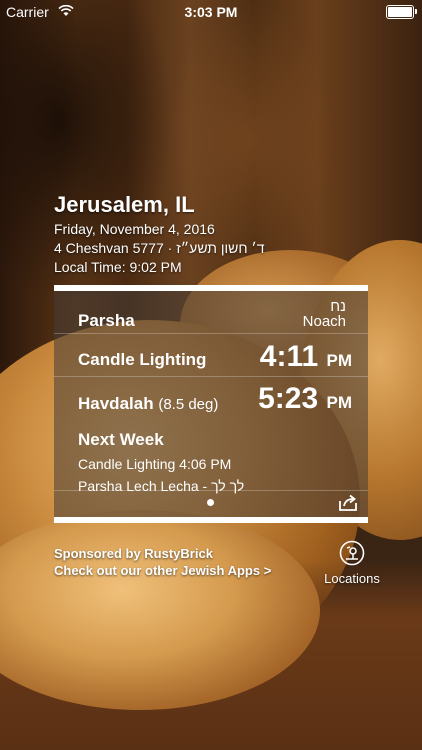 Image resolution: width=422 pixels, height=750 pixels. I want to click on havdalah-label: Havdalah (8.5 deg), so click(148, 404).